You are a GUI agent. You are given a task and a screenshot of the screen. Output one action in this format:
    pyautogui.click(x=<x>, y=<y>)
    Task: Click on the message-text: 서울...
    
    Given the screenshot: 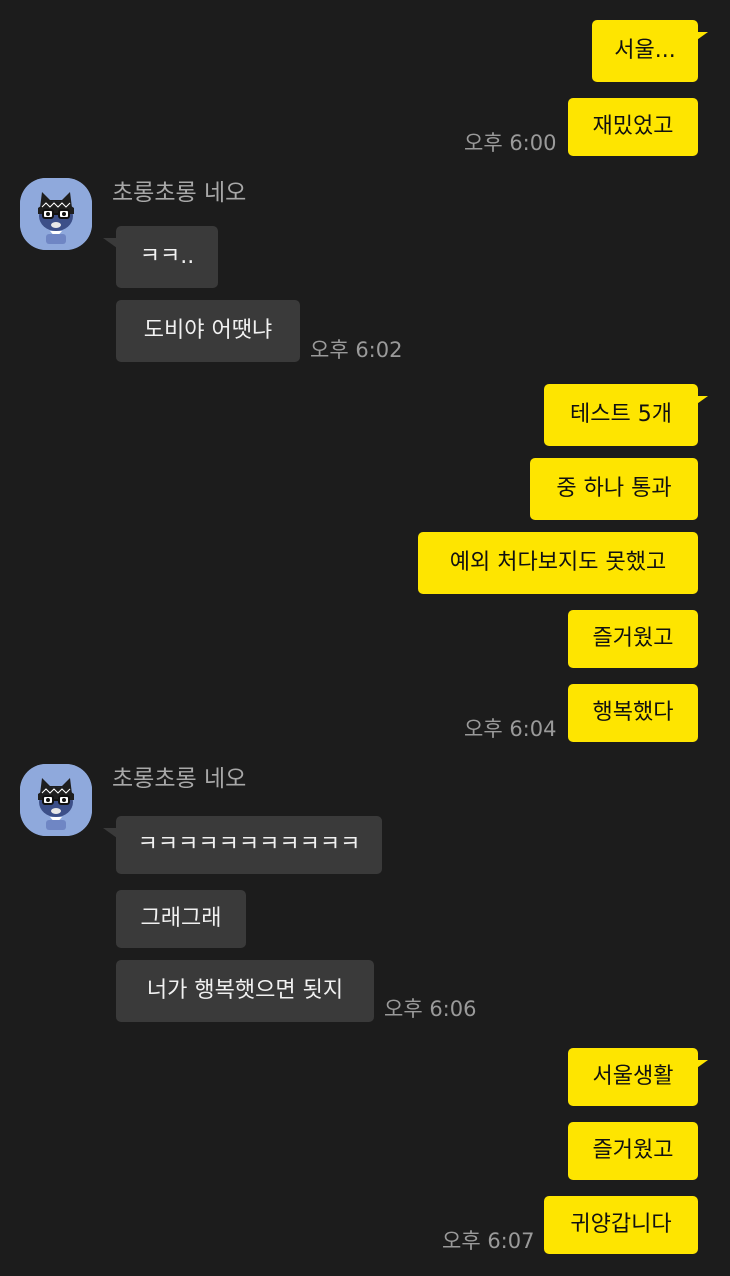 What is the action you would take?
    pyautogui.click(x=645, y=50)
    